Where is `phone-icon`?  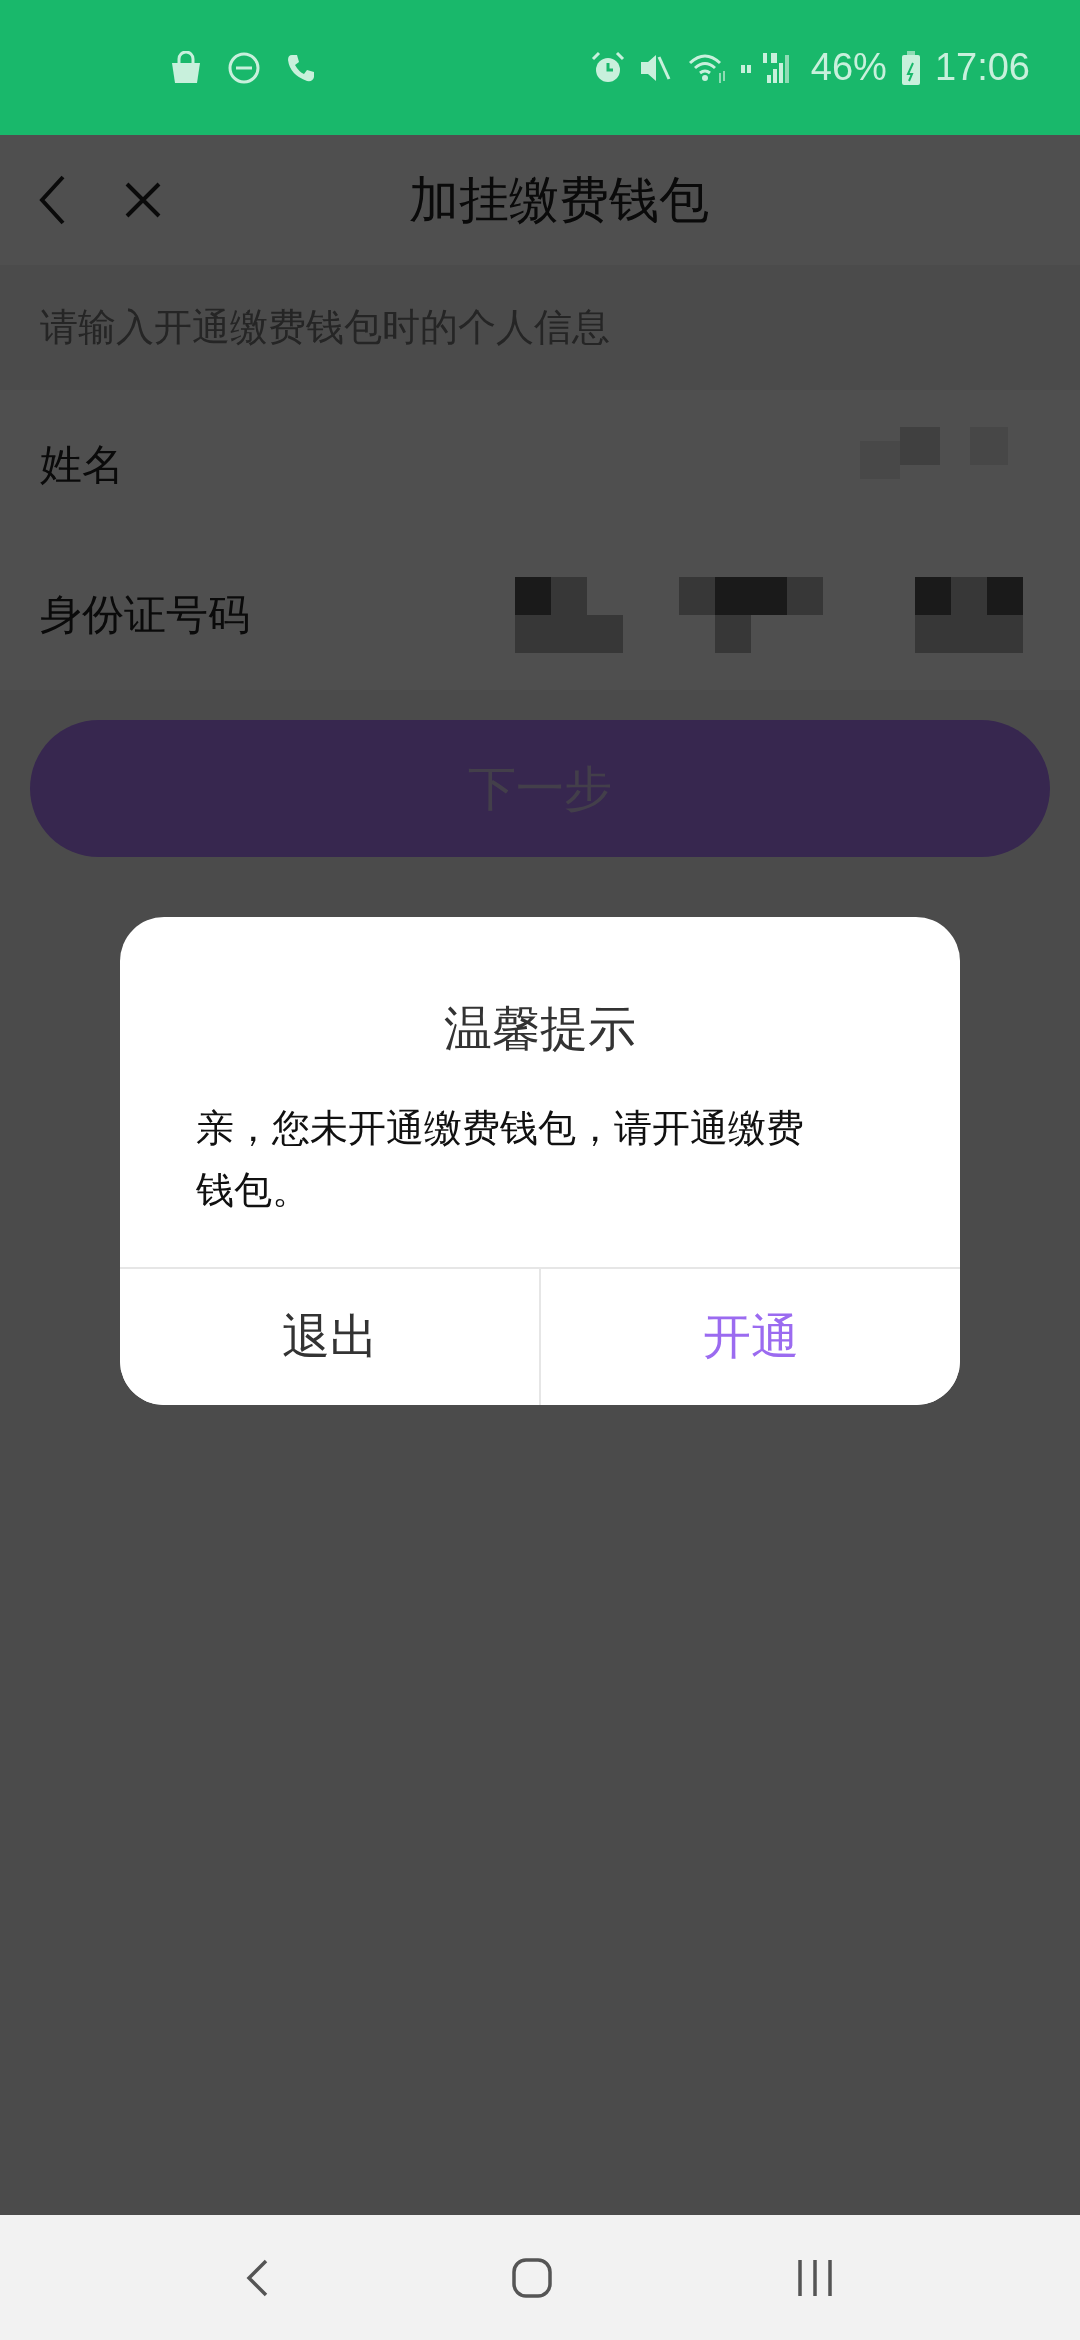
phone-icon is located at coordinates (301, 67).